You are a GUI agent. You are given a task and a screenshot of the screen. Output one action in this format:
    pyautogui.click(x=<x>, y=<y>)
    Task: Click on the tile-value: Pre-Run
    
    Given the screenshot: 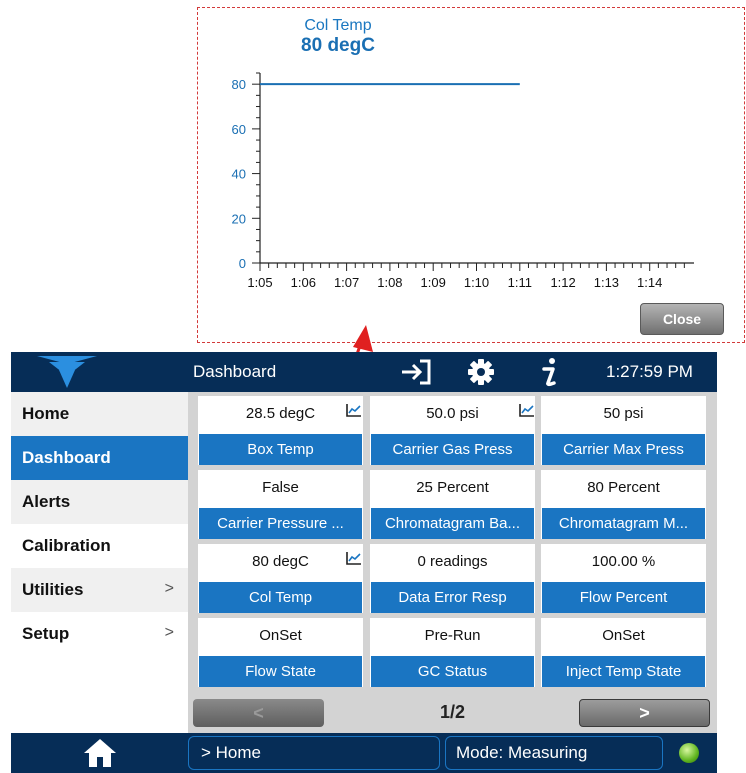 What is the action you would take?
    pyautogui.click(x=452, y=635)
    